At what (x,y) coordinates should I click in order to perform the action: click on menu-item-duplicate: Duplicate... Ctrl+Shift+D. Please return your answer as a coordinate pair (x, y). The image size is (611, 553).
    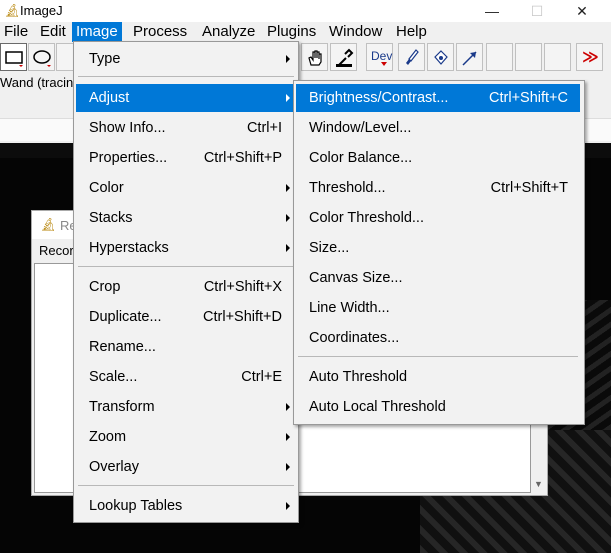
    Looking at the image, I should click on (185, 317).